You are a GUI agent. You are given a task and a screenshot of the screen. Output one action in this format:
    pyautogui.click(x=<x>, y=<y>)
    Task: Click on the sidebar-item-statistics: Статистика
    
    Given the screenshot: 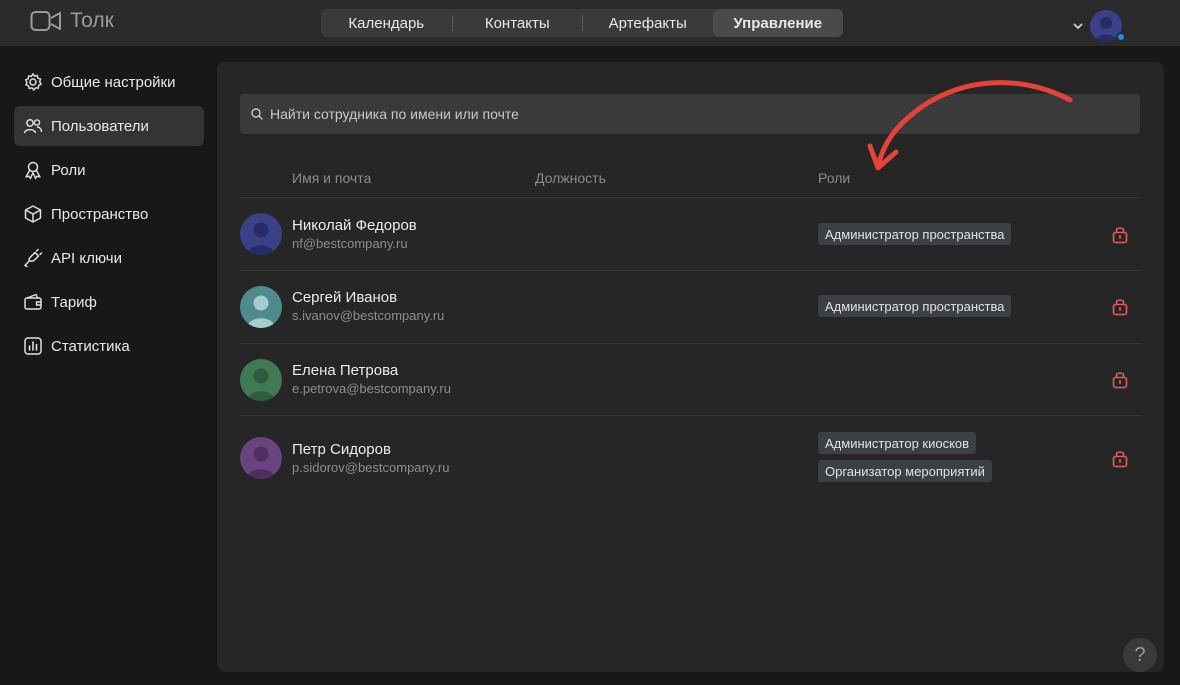 What is the action you would take?
    pyautogui.click(x=109, y=346)
    